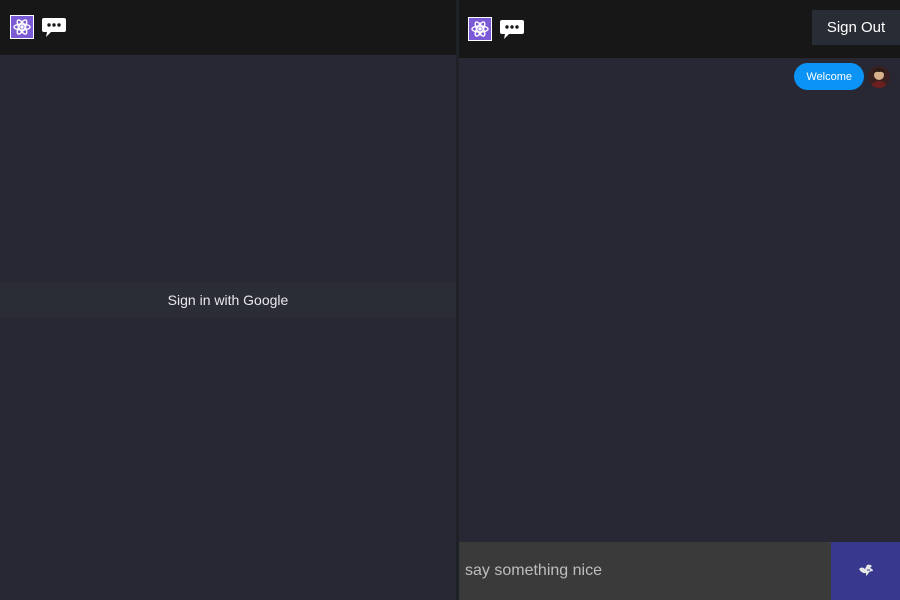  I want to click on user-avatar, so click(879, 76).